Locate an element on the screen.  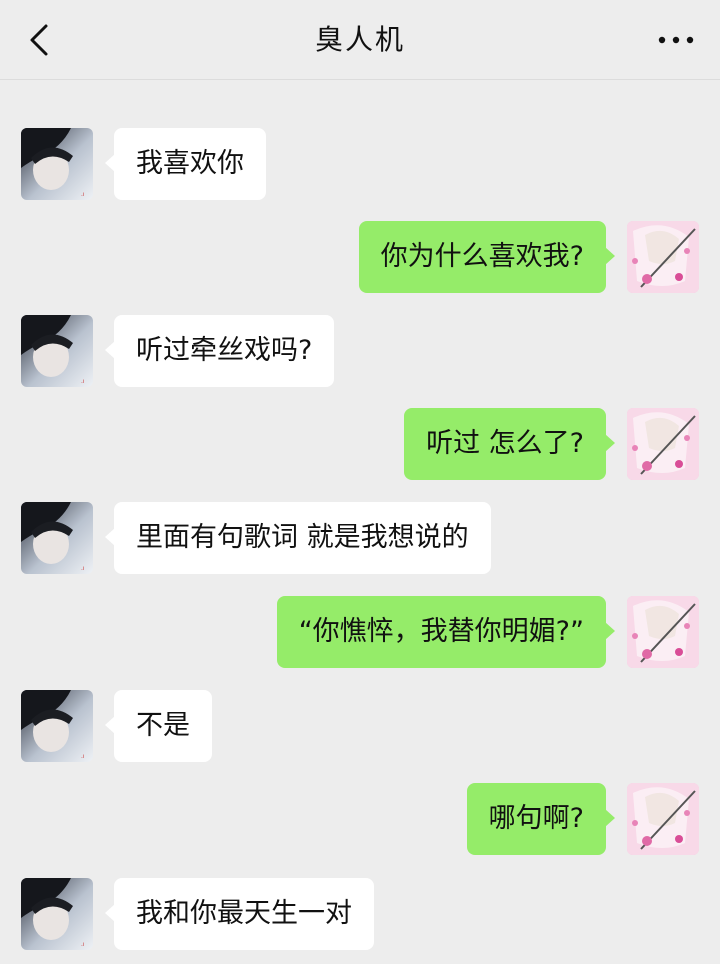
message-bubble-incoming: 不是 is located at coordinates (158, 726).